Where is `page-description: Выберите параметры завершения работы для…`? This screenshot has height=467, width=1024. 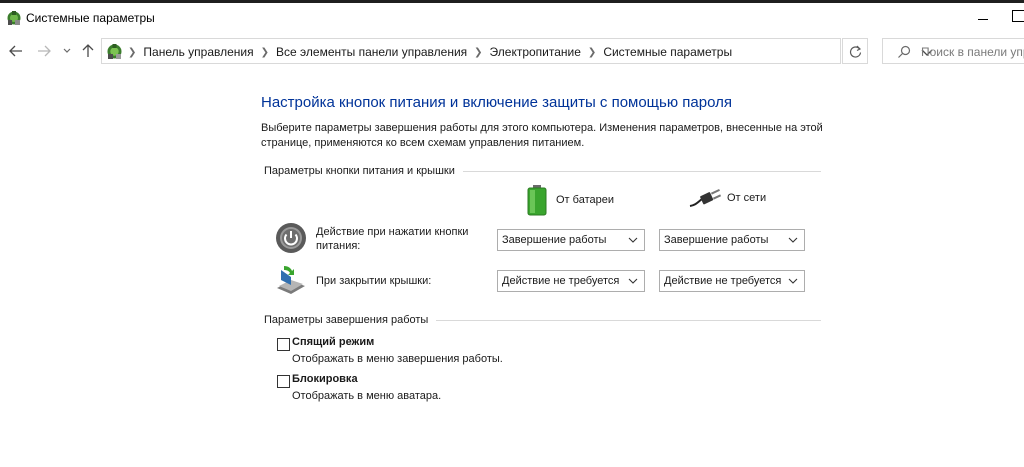
page-description: Выберите параметры завершения работы для… is located at coordinates (542, 135).